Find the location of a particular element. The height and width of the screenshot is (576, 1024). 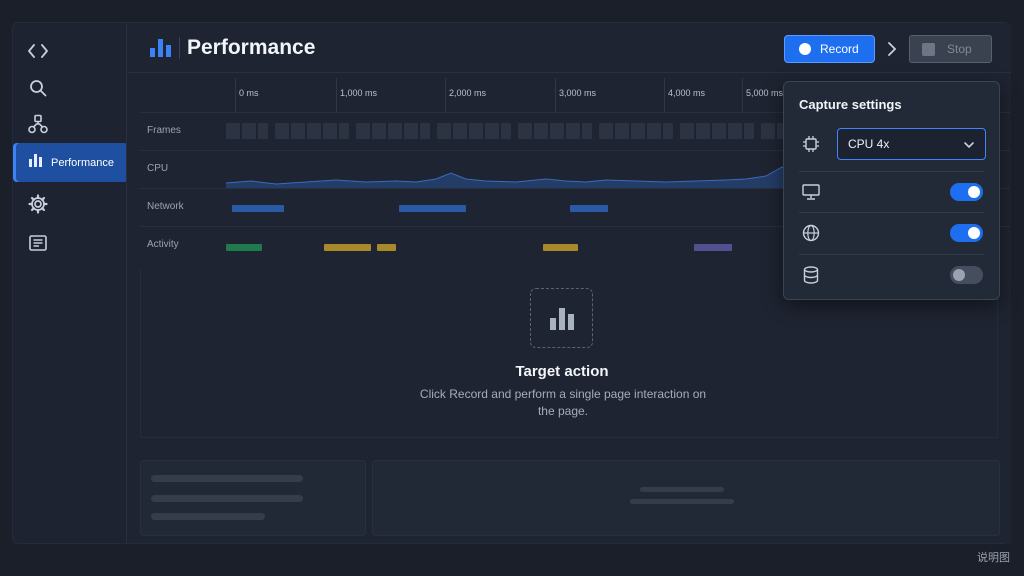

stop-button: Stop is located at coordinates (950, 49).